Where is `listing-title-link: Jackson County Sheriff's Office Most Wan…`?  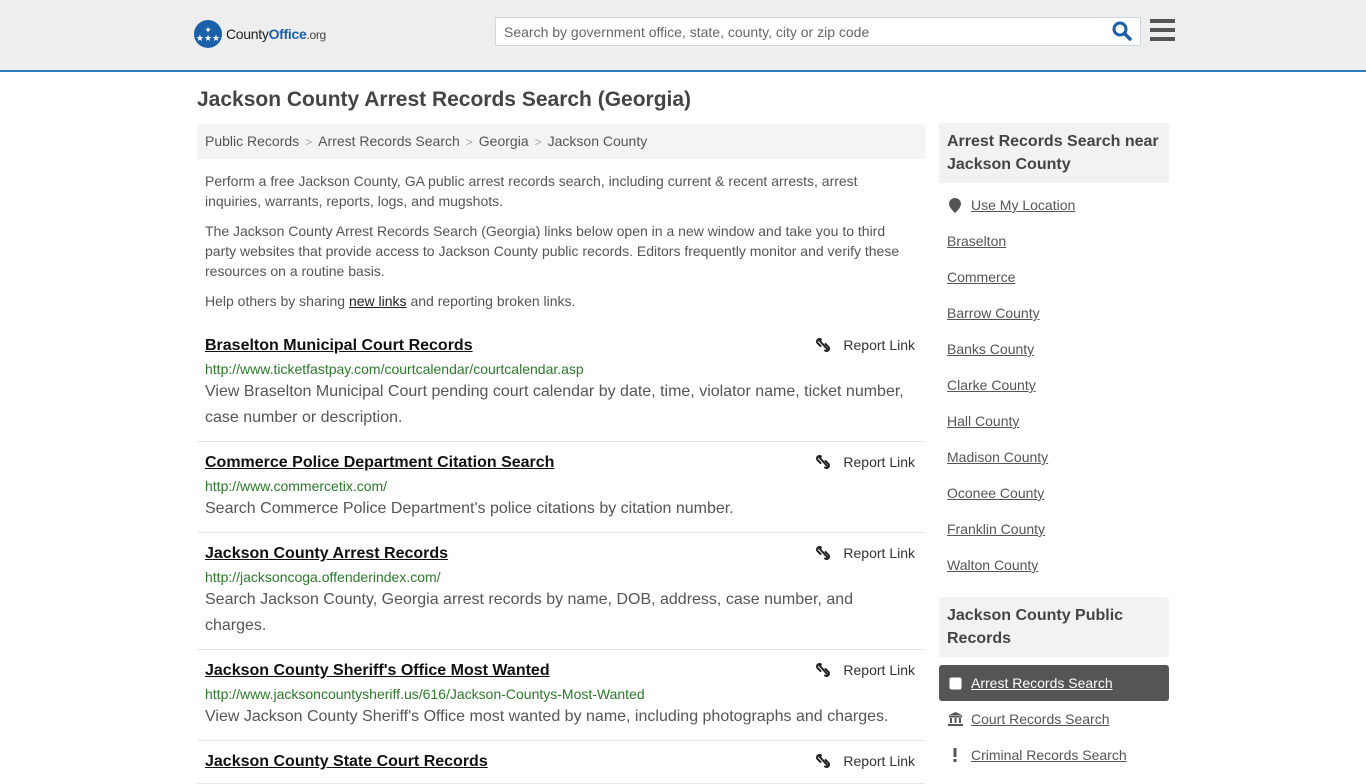
listing-title-link: Jackson County Sheriff's Office Most Wan… is located at coordinates (561, 671).